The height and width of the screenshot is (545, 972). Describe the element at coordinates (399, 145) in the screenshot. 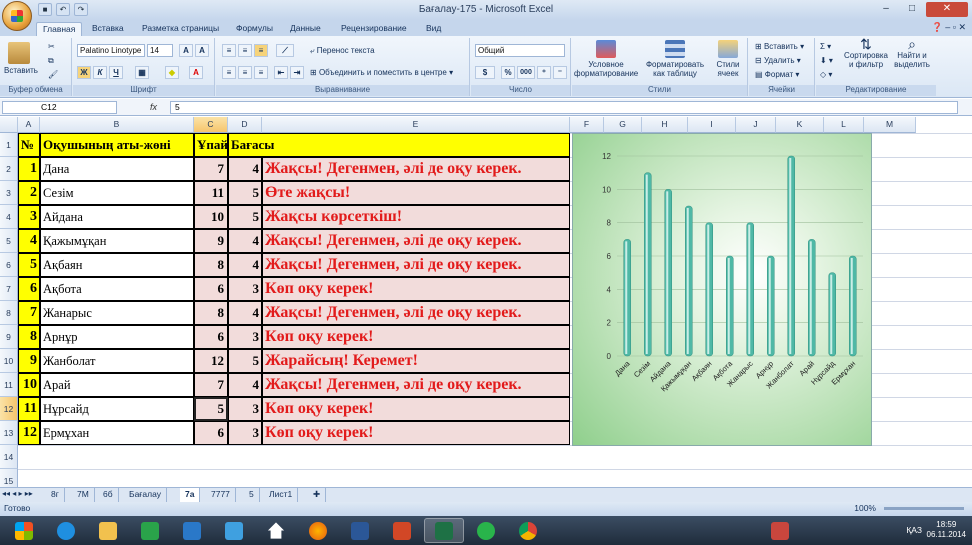

I see `header-grade: Бағасы` at that location.